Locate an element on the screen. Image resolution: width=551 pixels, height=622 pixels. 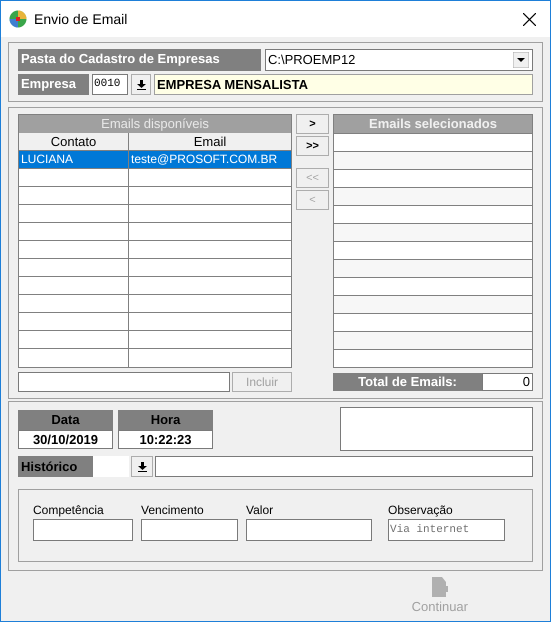
field-label: Observação is located at coordinates (421, 510).